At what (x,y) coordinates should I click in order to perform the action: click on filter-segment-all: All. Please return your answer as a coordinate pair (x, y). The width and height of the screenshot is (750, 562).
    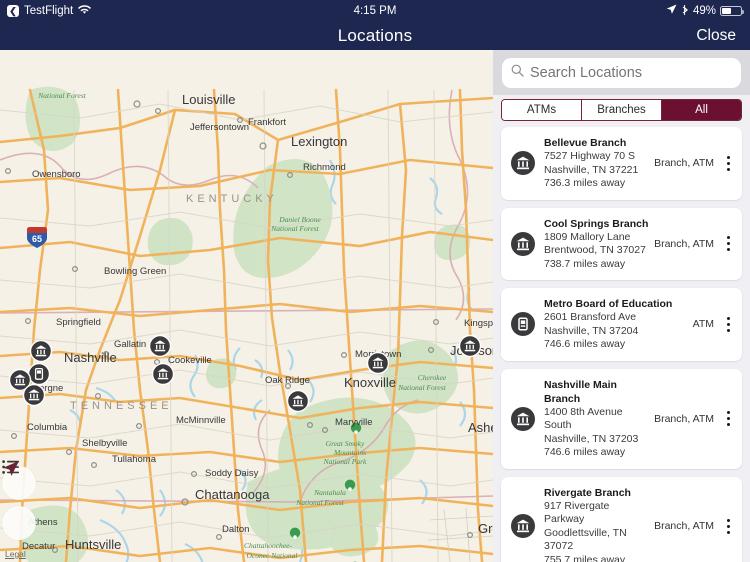
    Looking at the image, I should click on (701, 110).